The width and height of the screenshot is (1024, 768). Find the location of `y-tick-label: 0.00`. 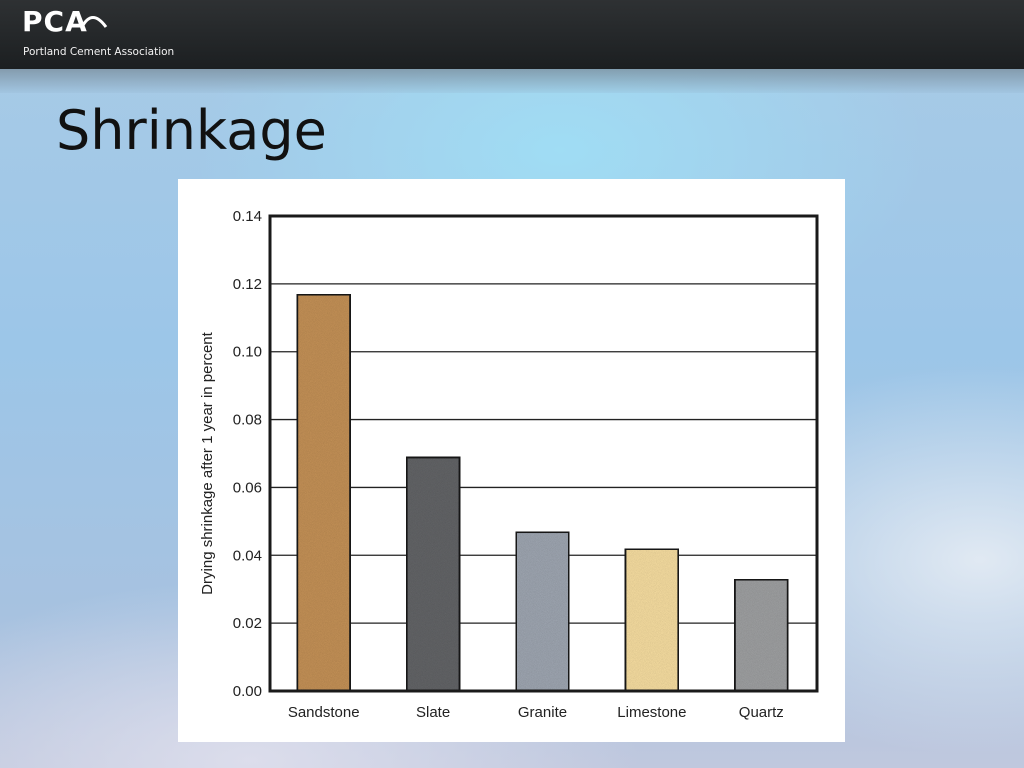

y-tick-label: 0.00 is located at coordinates (247, 691).